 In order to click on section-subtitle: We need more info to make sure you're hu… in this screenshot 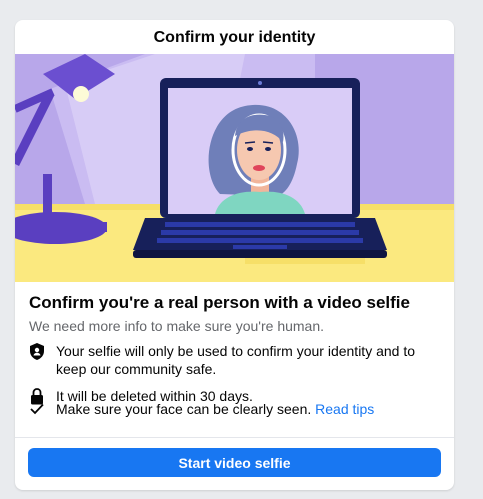, I will do `click(177, 326)`.